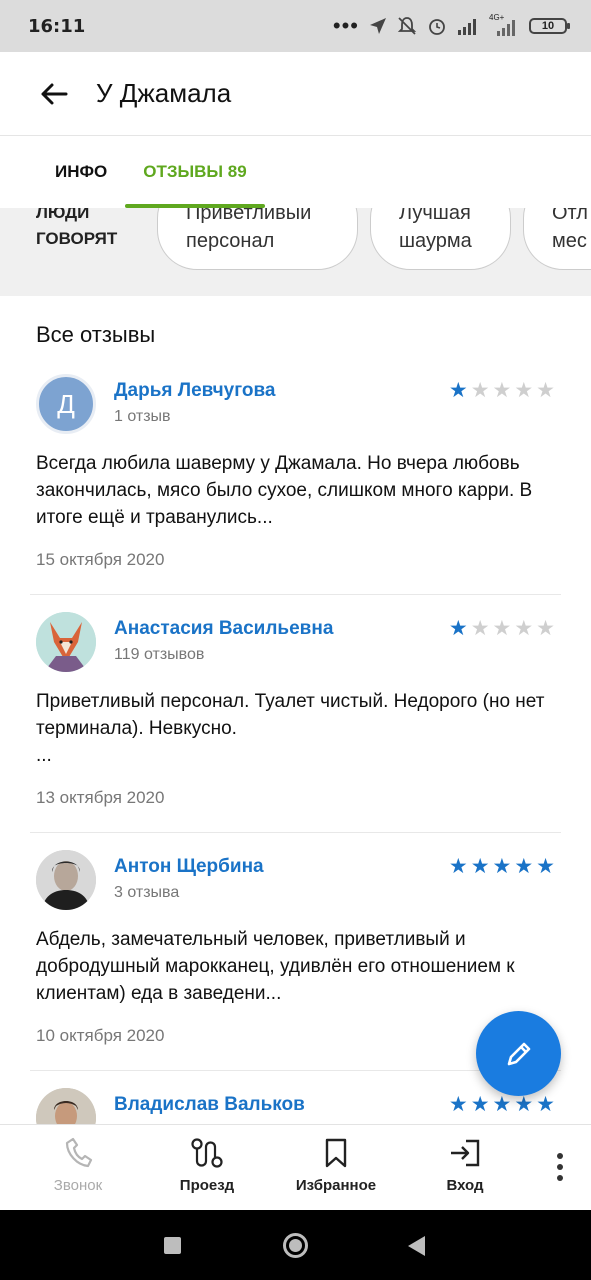 The image size is (591, 1280). I want to click on reviewer-review-count: 3 отзыва, so click(147, 892).